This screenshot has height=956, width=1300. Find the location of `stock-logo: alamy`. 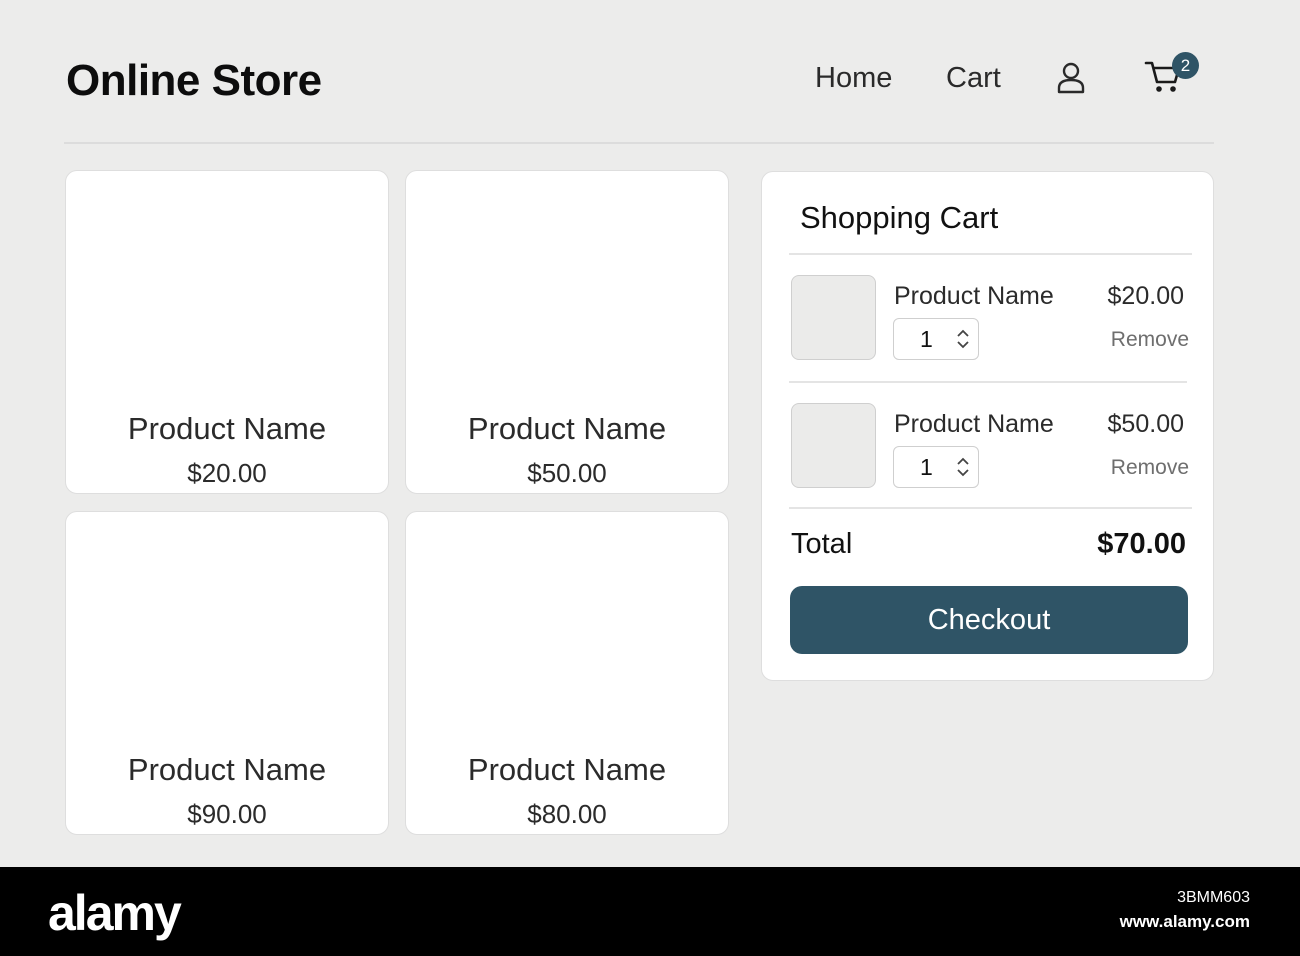

stock-logo: alamy is located at coordinates (115, 913).